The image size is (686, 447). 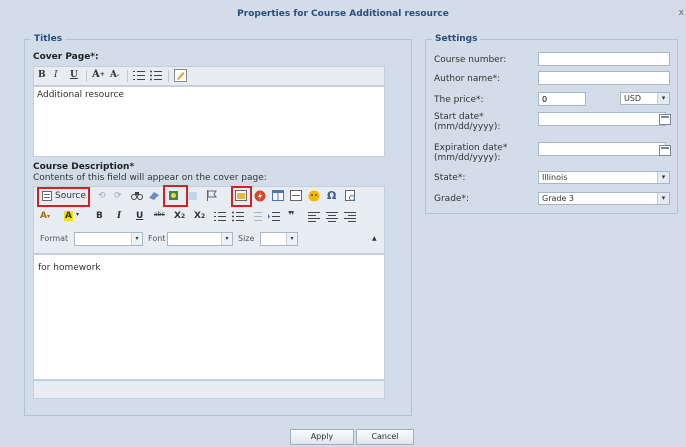 I want to click on cover-editor: Additional resource, so click(x=209, y=121).